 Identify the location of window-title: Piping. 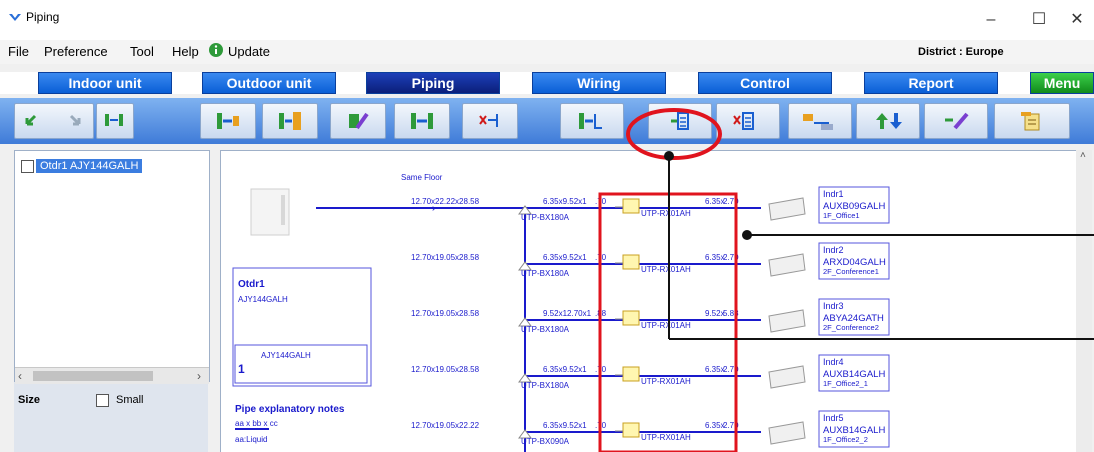
(43, 17).